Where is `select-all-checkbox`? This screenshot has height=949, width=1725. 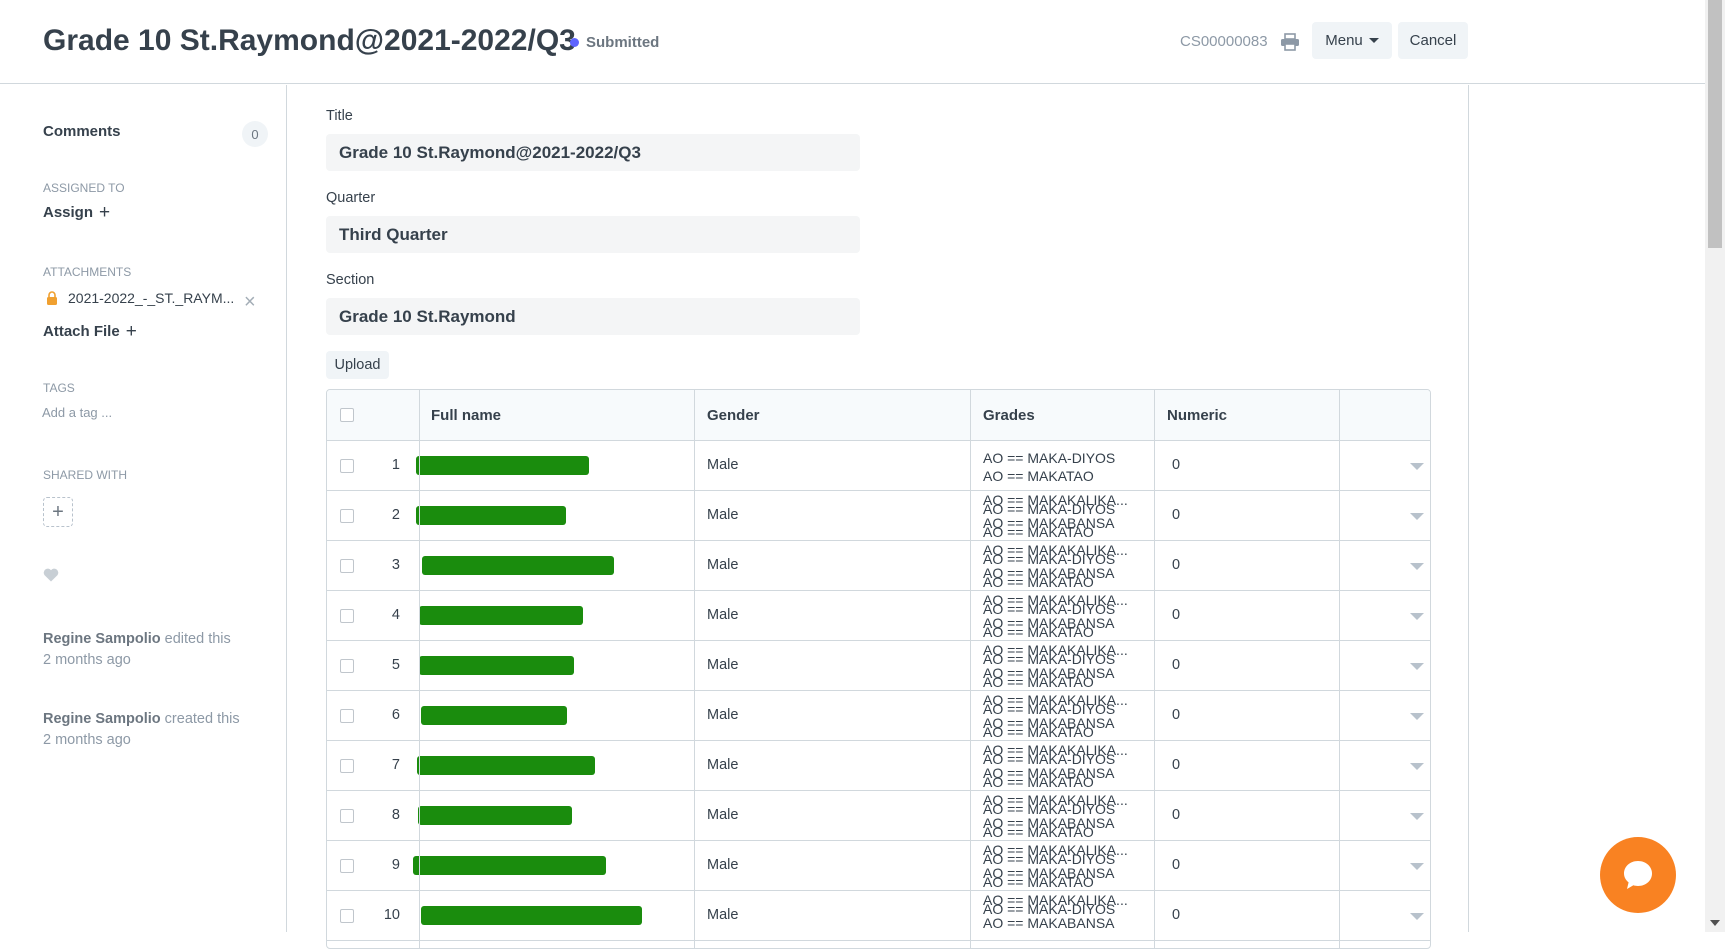
select-all-checkbox is located at coordinates (347, 415).